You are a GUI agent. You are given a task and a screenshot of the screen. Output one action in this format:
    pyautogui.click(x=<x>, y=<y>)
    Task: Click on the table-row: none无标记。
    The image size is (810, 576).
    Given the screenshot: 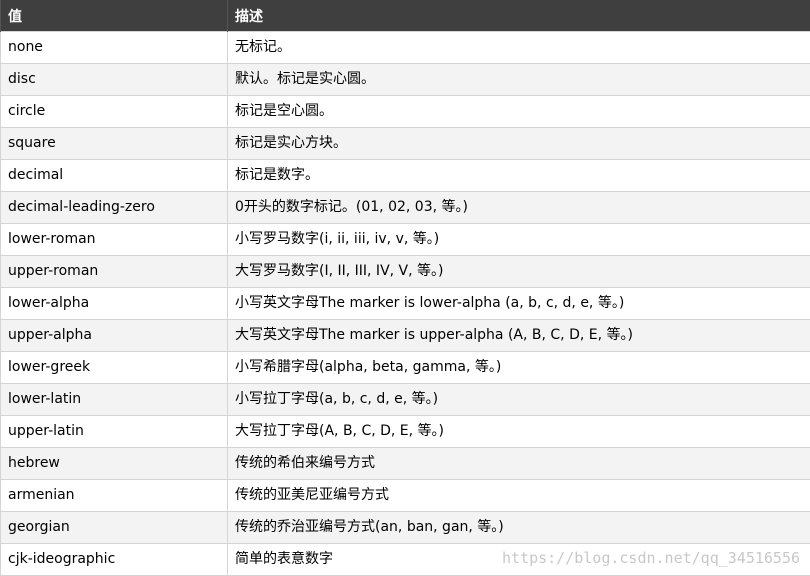 What is the action you would take?
    pyautogui.click(x=405, y=48)
    